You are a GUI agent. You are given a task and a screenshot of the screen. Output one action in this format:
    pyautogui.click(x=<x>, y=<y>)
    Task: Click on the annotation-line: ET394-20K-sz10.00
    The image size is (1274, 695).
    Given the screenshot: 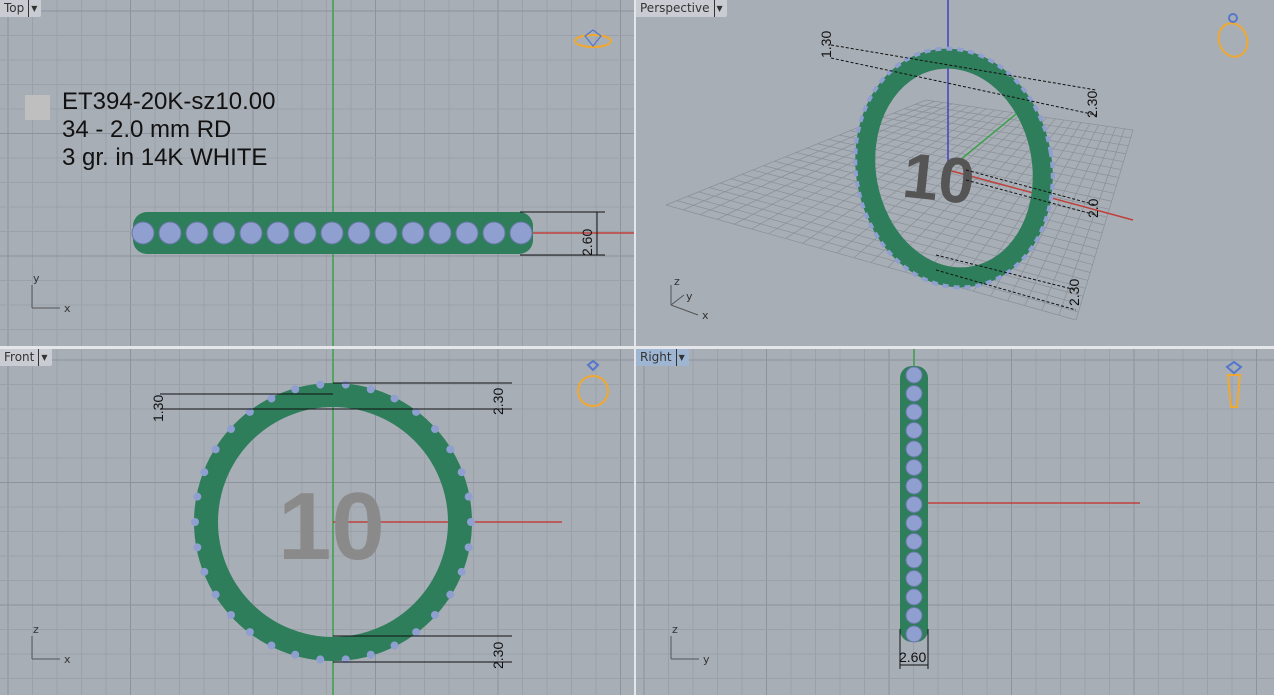 What is the action you would take?
    pyautogui.click(x=169, y=101)
    